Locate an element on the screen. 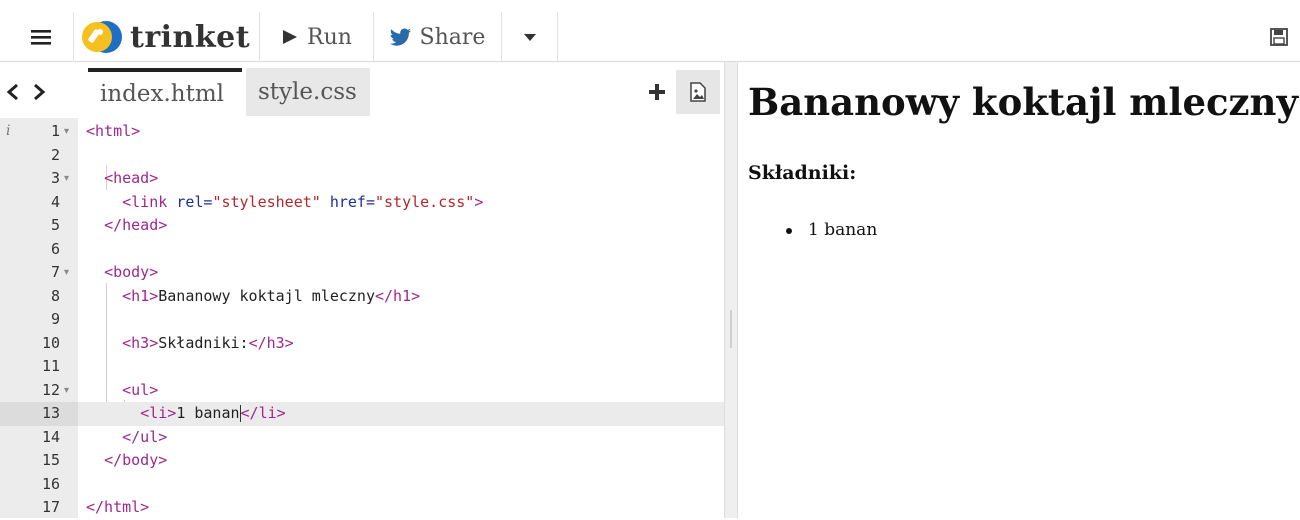 This screenshot has height=520, width=1300. code-token: "stylesheet" is located at coordinates (266, 201).